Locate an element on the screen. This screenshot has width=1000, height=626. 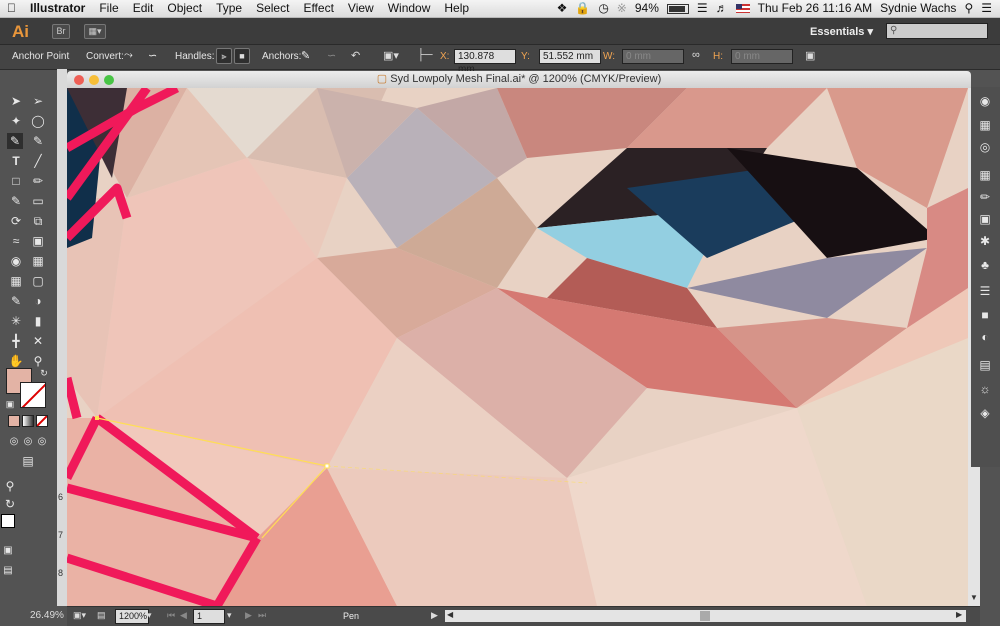
perspective-grid-tool-icon: ▦ is located at coordinates (38, 261).